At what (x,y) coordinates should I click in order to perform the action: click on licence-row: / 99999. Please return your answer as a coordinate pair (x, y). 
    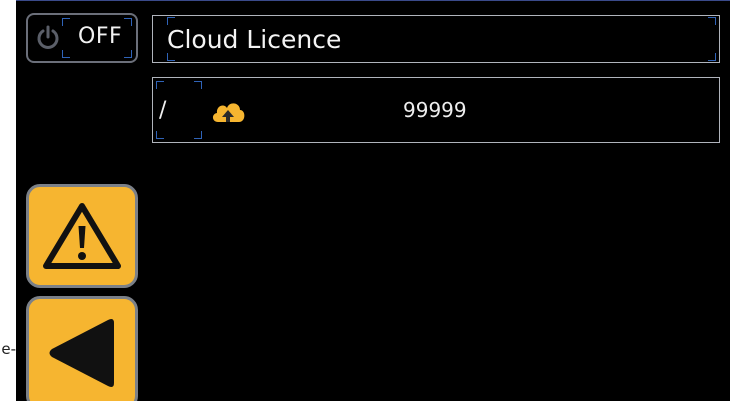
    Looking at the image, I should click on (436, 110).